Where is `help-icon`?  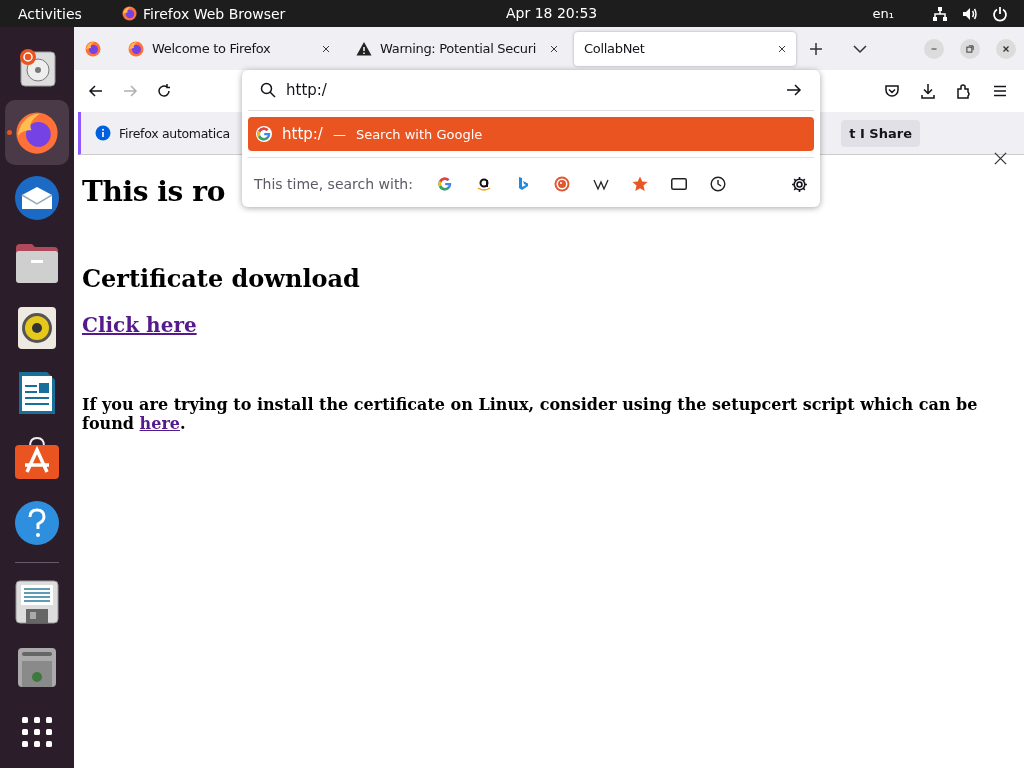
help-icon is located at coordinates (37, 522).